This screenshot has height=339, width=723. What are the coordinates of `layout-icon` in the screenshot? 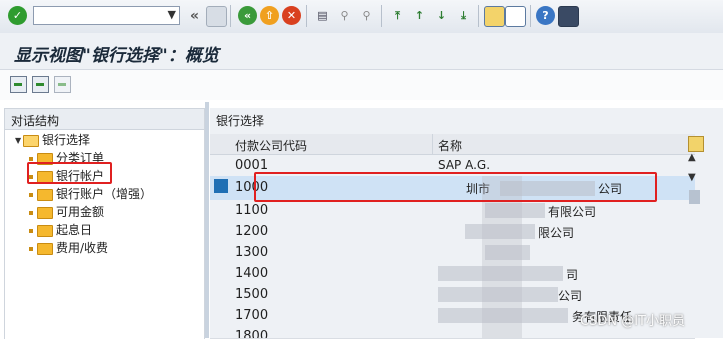 It's located at (568, 16).